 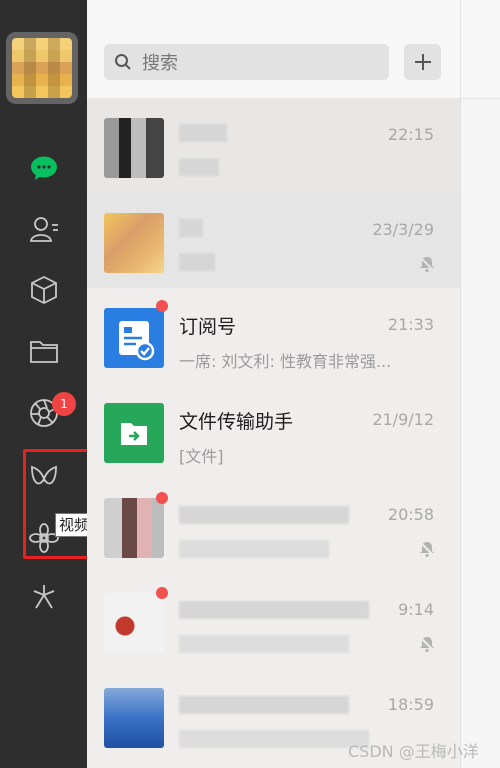 What do you see at coordinates (273, 145) in the screenshot?
I see `chat-row: 22:15` at bounding box center [273, 145].